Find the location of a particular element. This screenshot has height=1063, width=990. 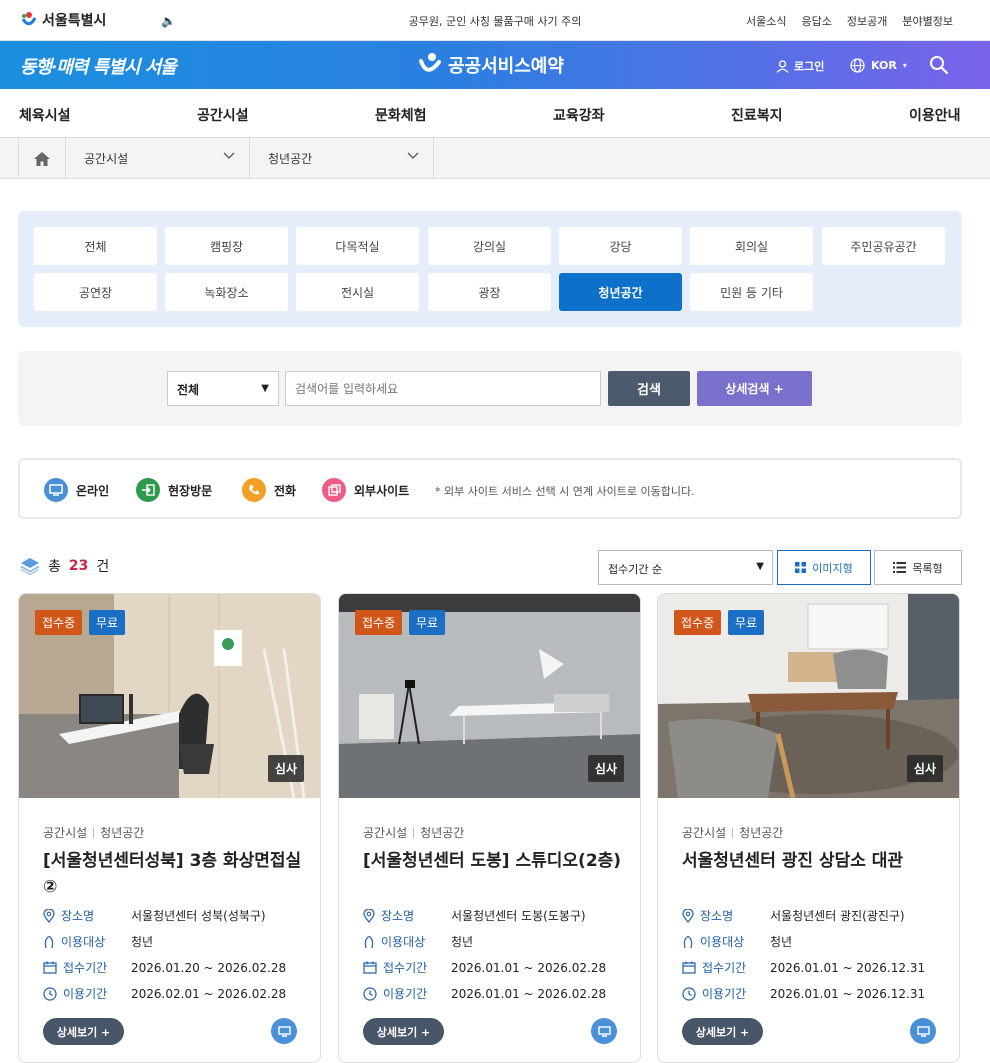

breadcrumb-level2-select: 청년공간 is located at coordinates (342, 158).